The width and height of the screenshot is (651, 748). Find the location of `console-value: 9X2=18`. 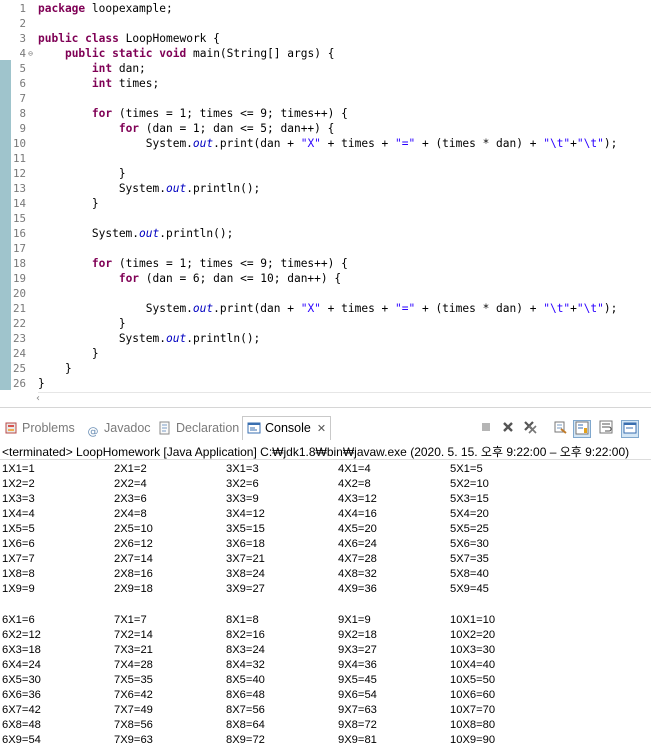

console-value: 9X2=18 is located at coordinates (357, 635).